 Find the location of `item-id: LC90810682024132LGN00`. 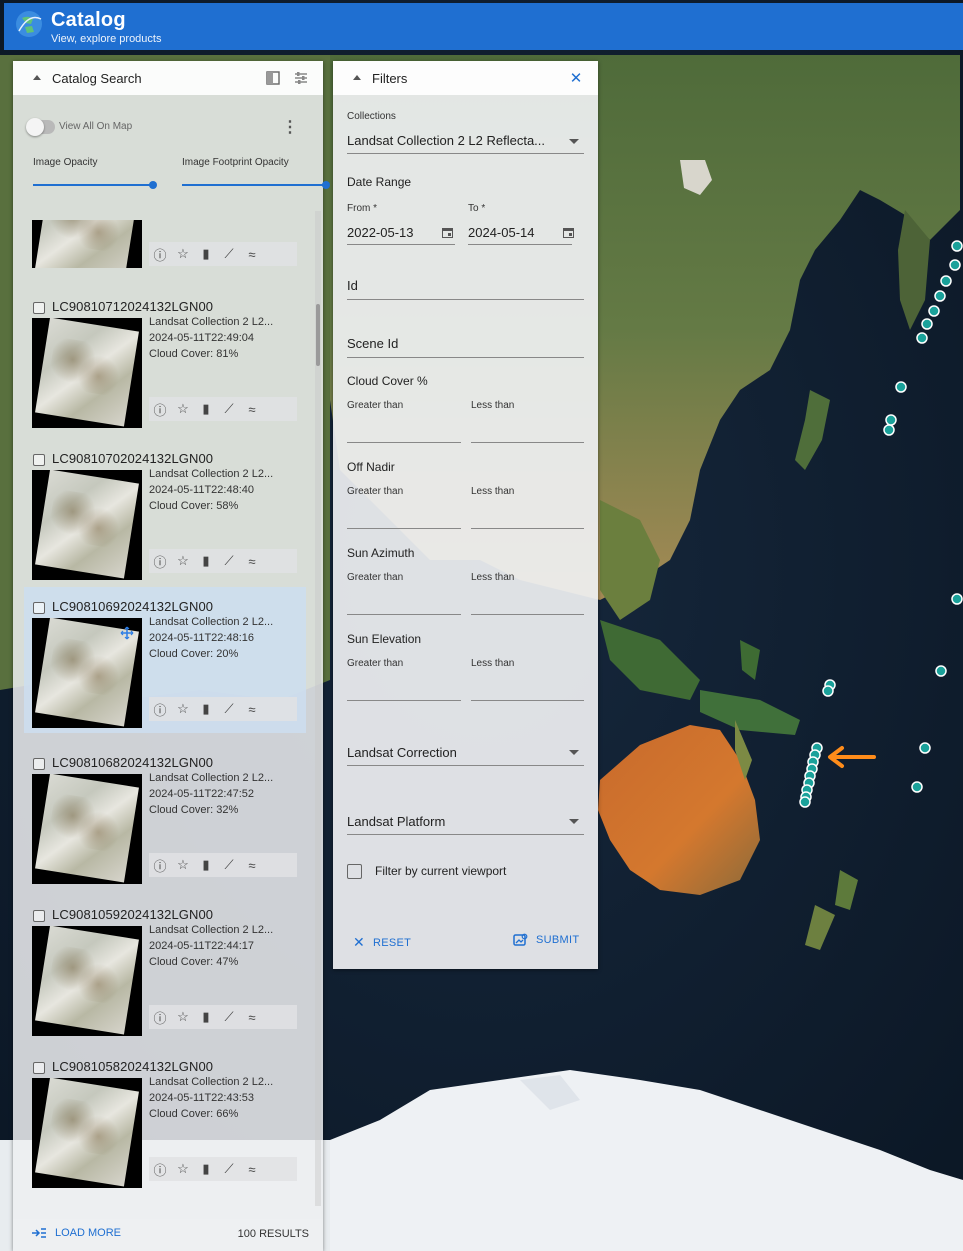

item-id: LC90810682024132LGN00 is located at coordinates (133, 762).